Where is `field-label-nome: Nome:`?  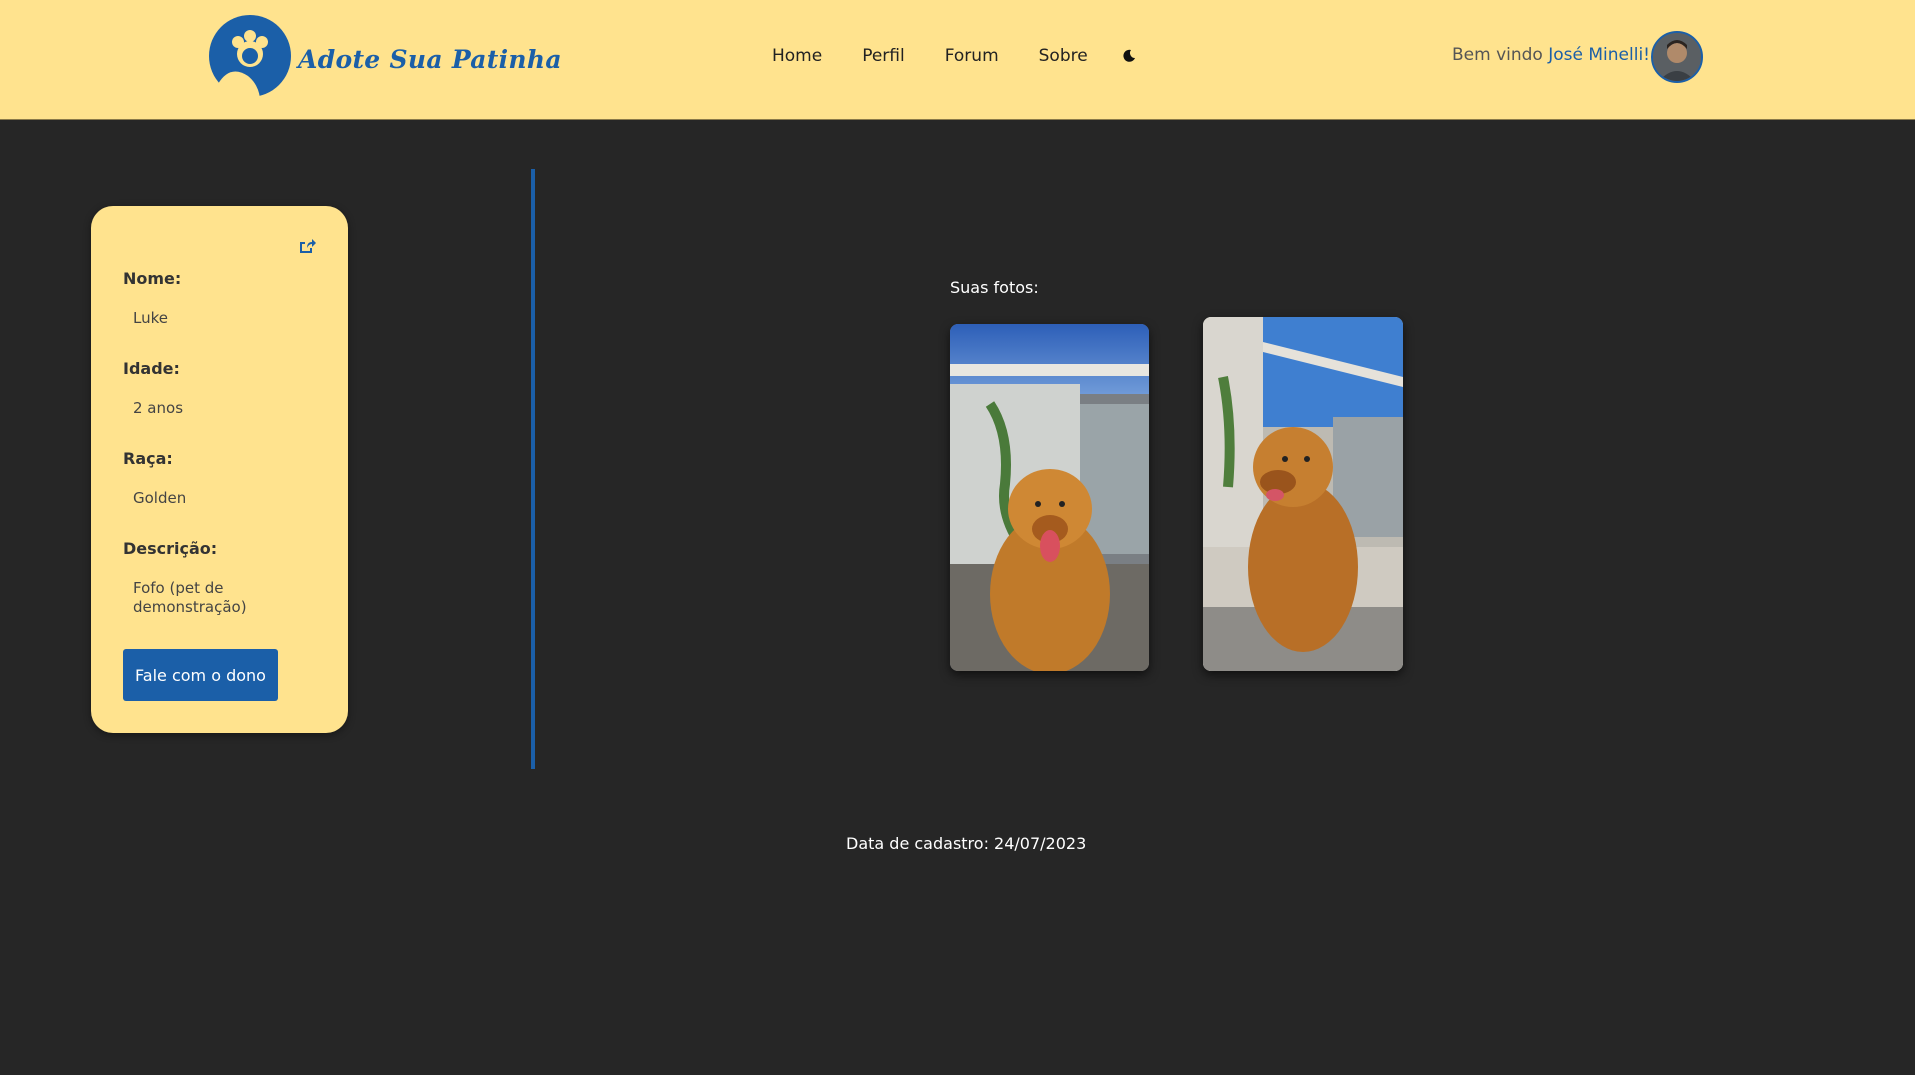 field-label-nome: Nome: is located at coordinates (152, 278).